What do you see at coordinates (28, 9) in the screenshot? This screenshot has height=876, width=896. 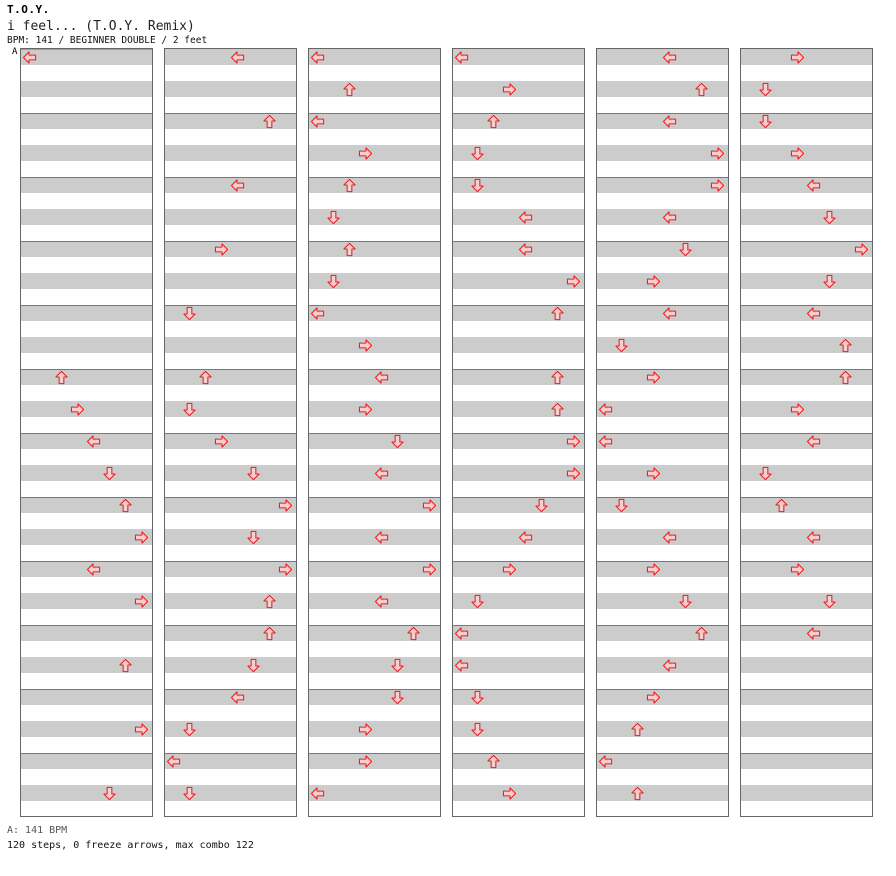 I see `song-artist: T.O.Y.` at bounding box center [28, 9].